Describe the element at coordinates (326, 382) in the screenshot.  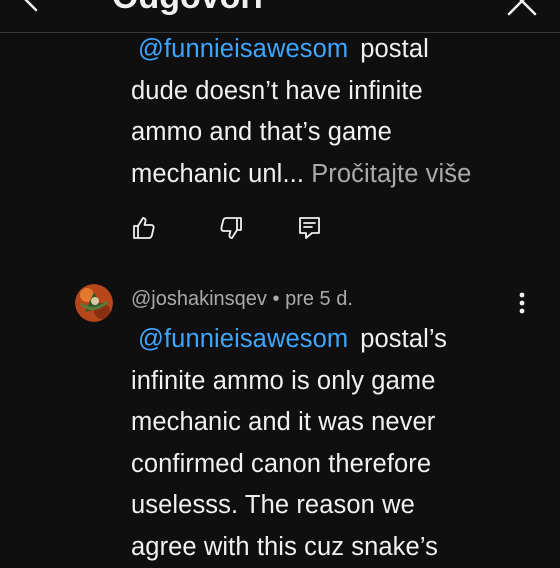
I see `reply-2-line-2: infinite ammo is only game` at that location.